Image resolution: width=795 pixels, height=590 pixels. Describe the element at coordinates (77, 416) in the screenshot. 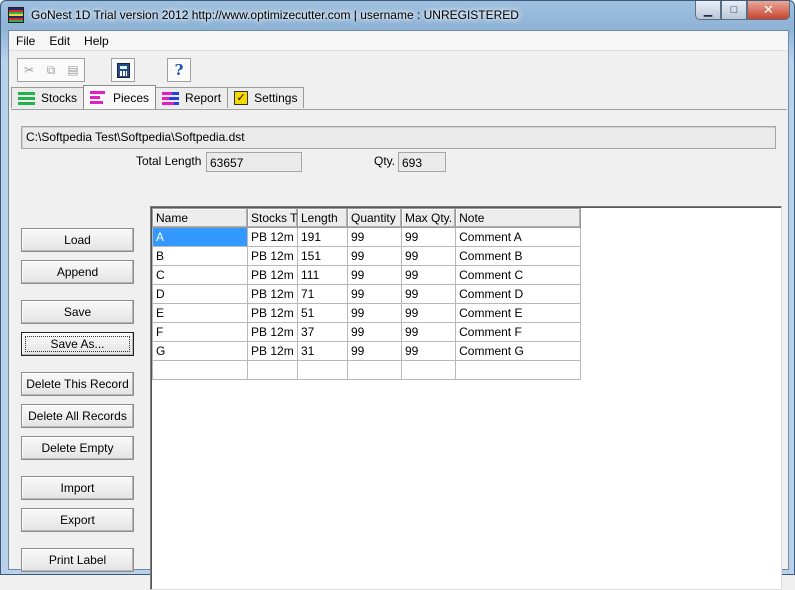

I see `delete-all-button: Delete All Records` at that location.